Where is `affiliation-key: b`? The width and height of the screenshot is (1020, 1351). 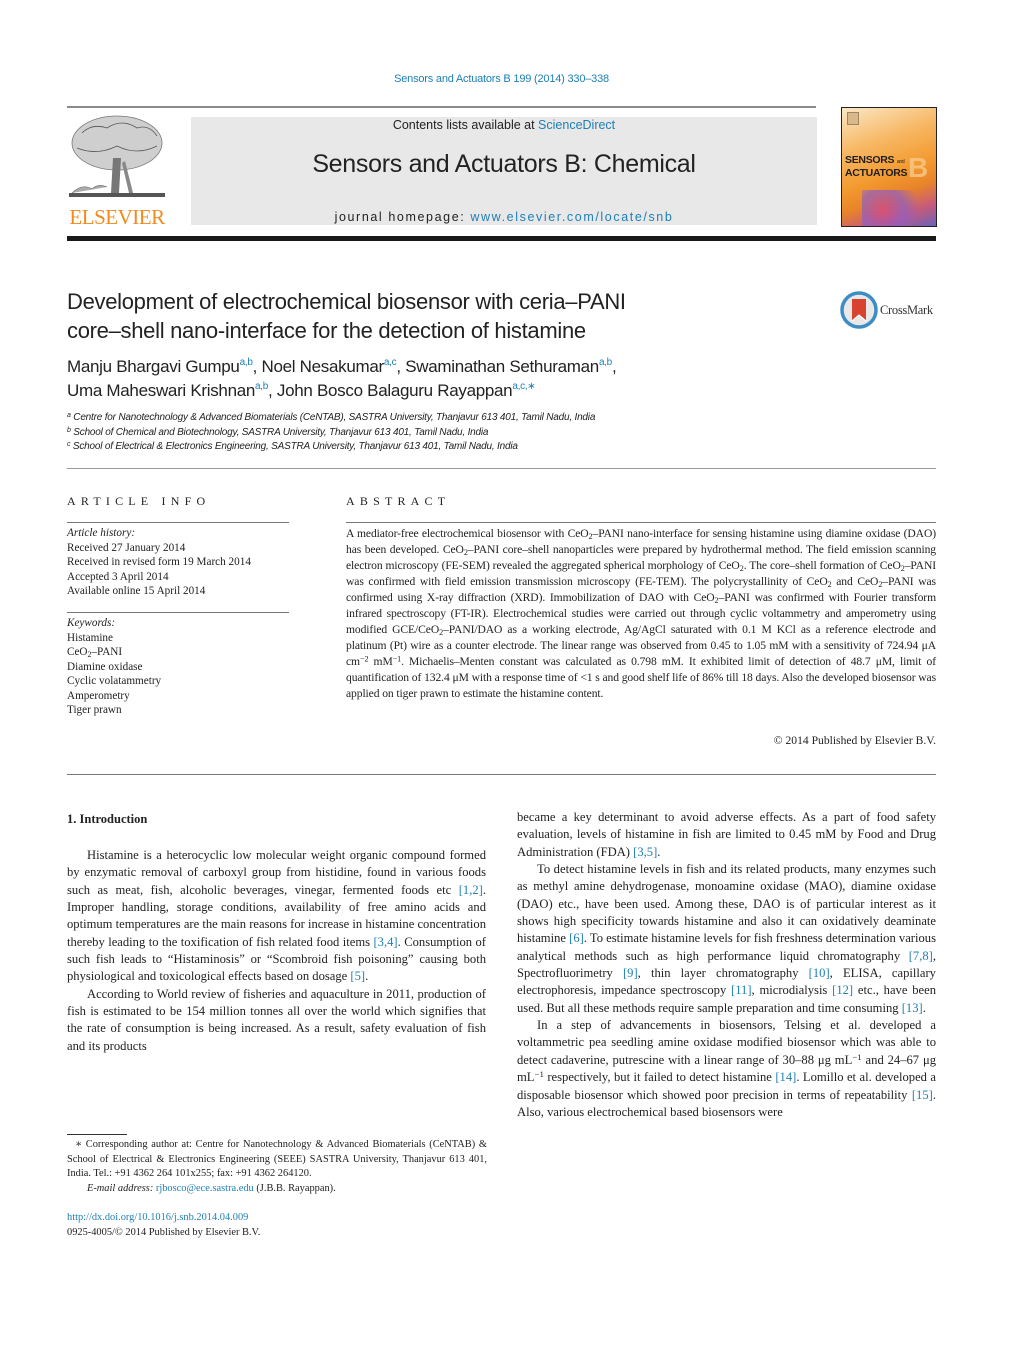 affiliation-key: b is located at coordinates (69, 430).